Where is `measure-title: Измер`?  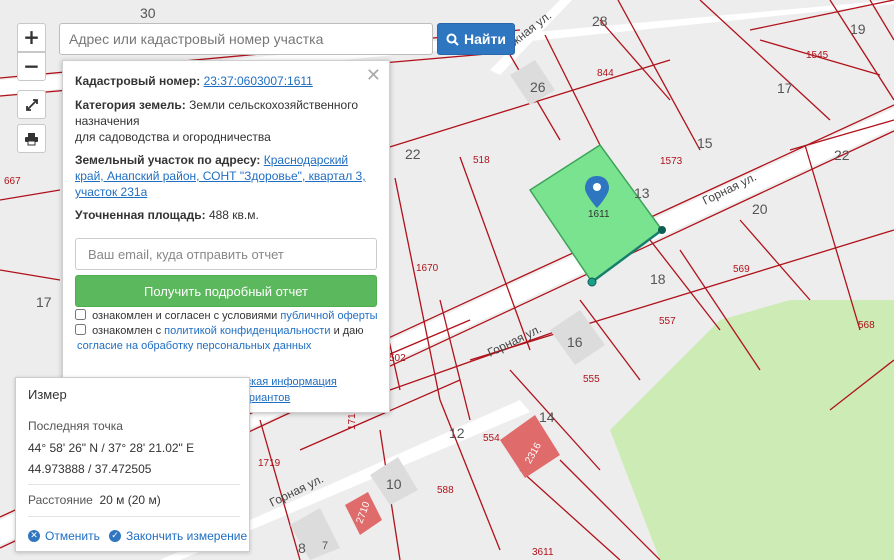
measure-title: Измер is located at coordinates (47, 394).